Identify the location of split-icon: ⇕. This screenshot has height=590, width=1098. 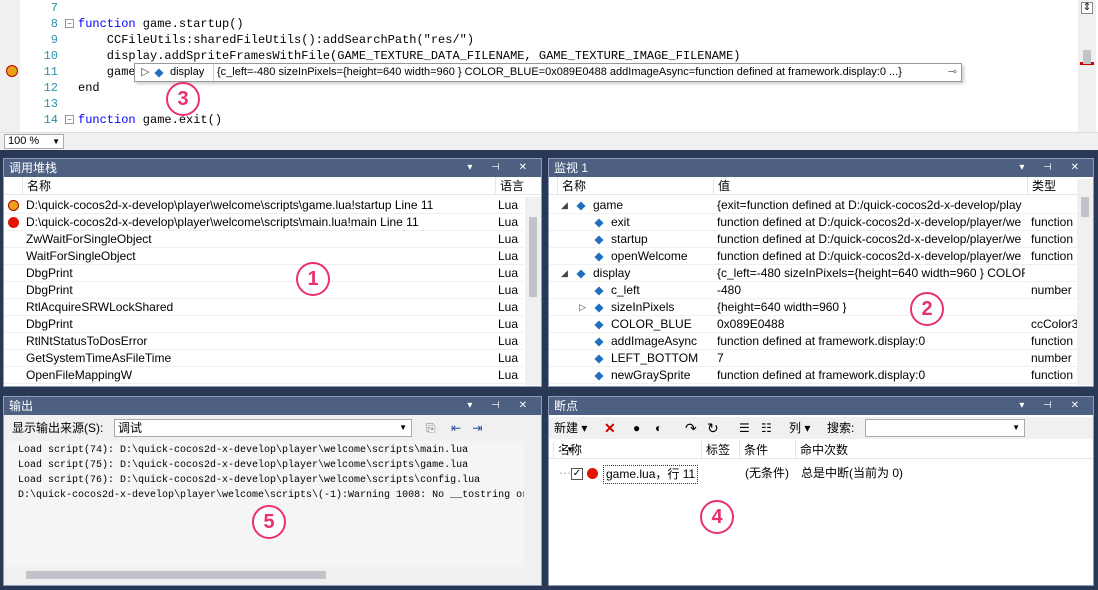
(1087, 8).